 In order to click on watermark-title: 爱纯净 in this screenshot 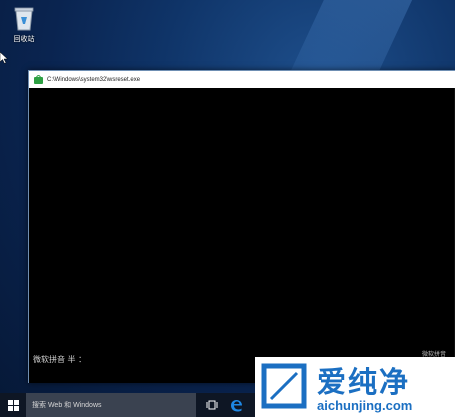, I will do `click(364, 382)`.